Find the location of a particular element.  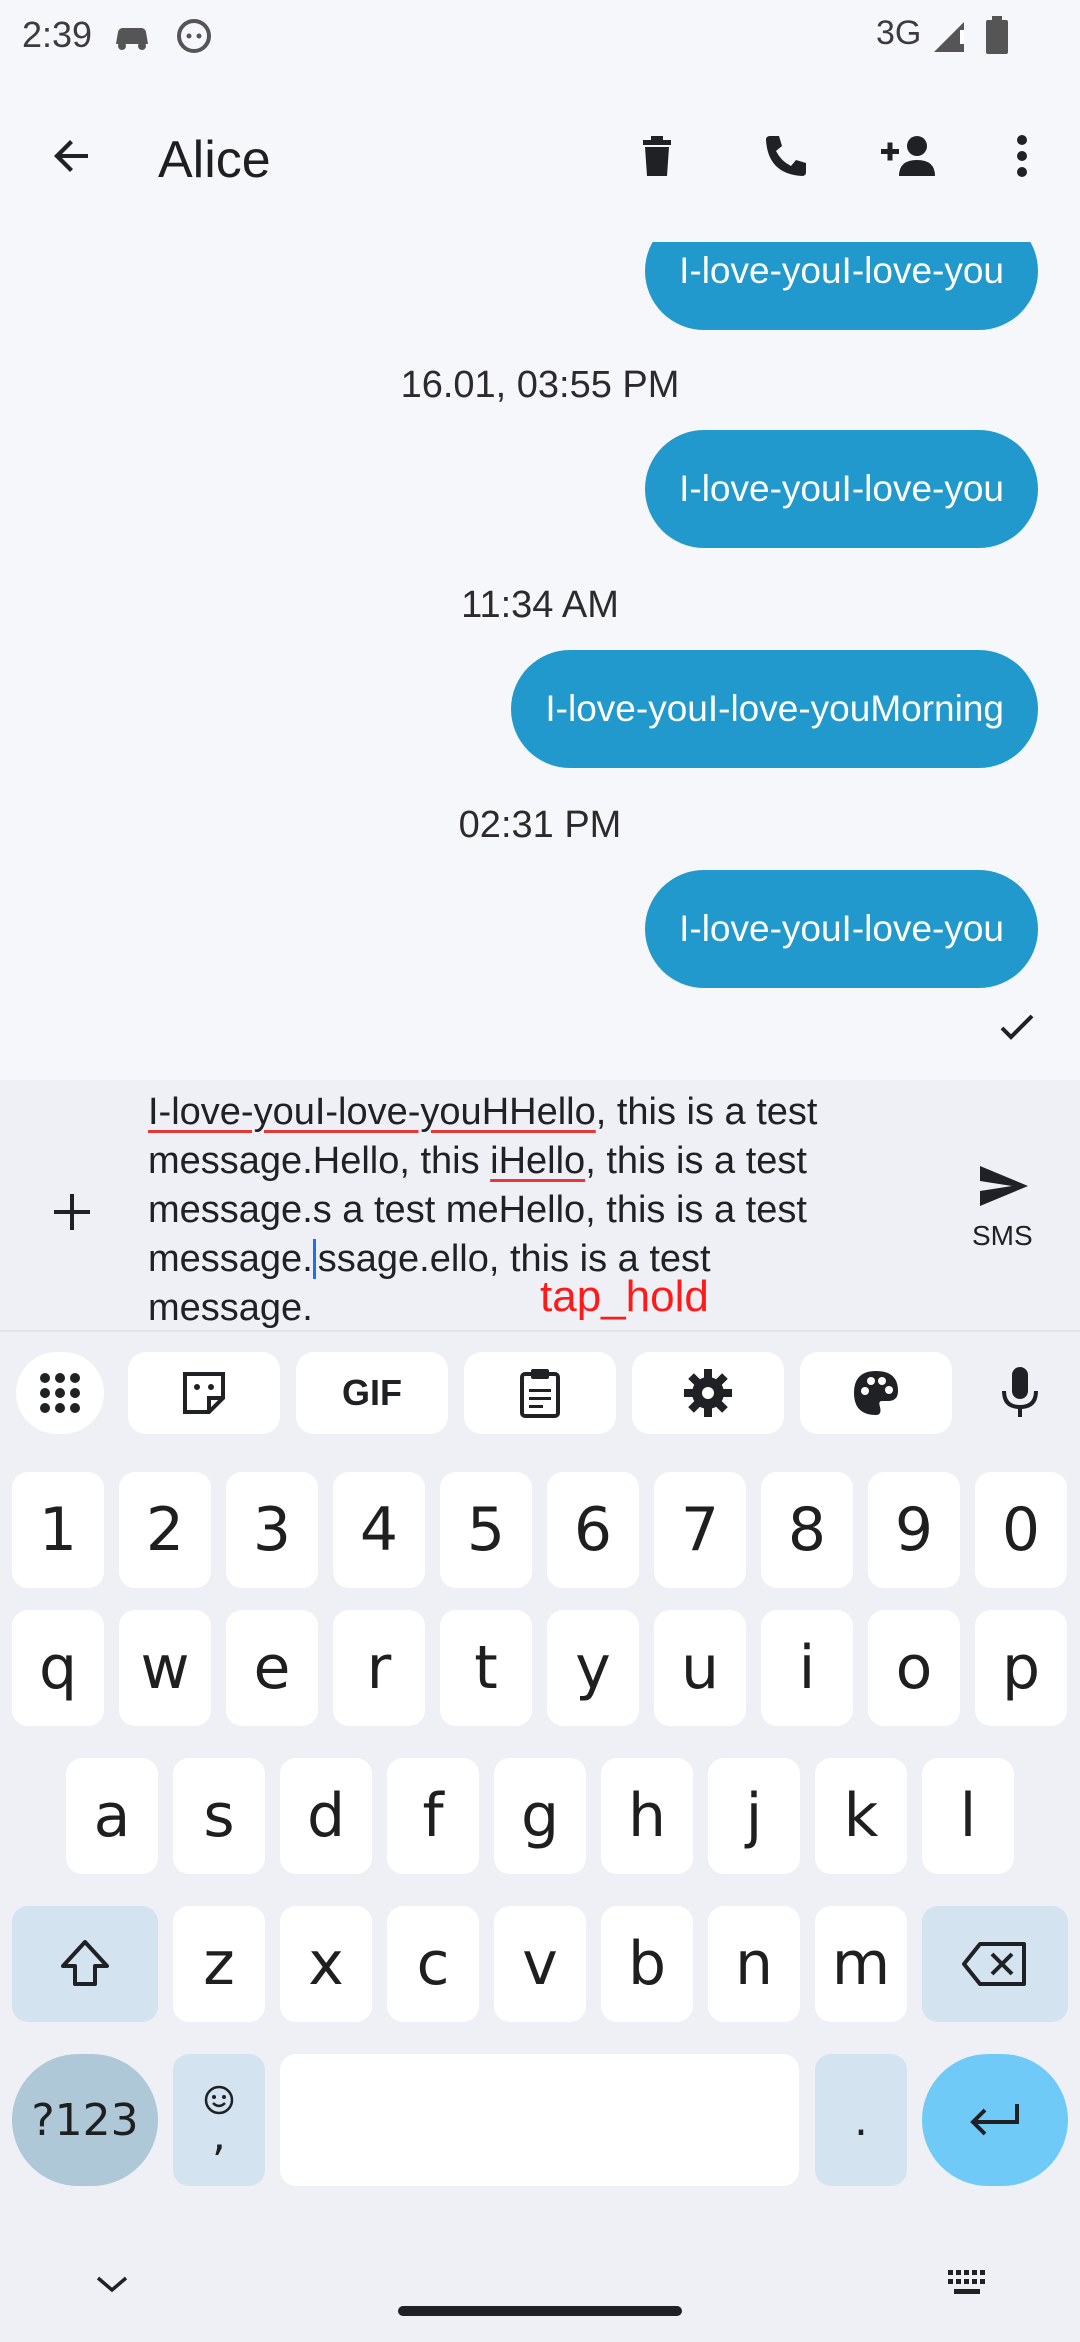

timestamp: 02:31 PM is located at coordinates (540, 825).